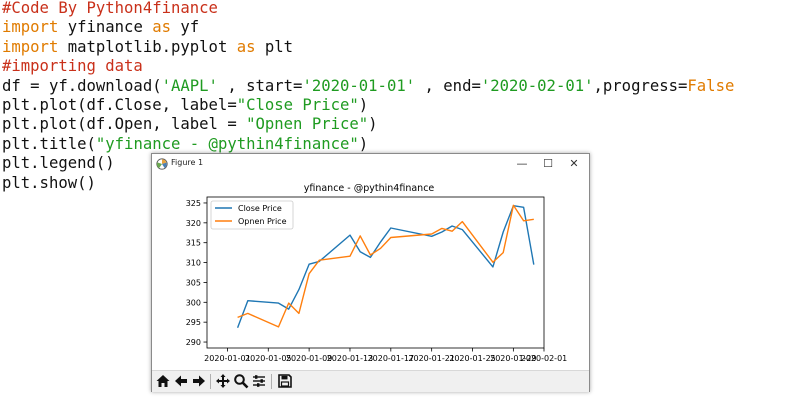 The image size is (800, 403). Describe the element at coordinates (369, 188) in the screenshot. I see `chart-title: yfinance - @pythin4finance` at that location.